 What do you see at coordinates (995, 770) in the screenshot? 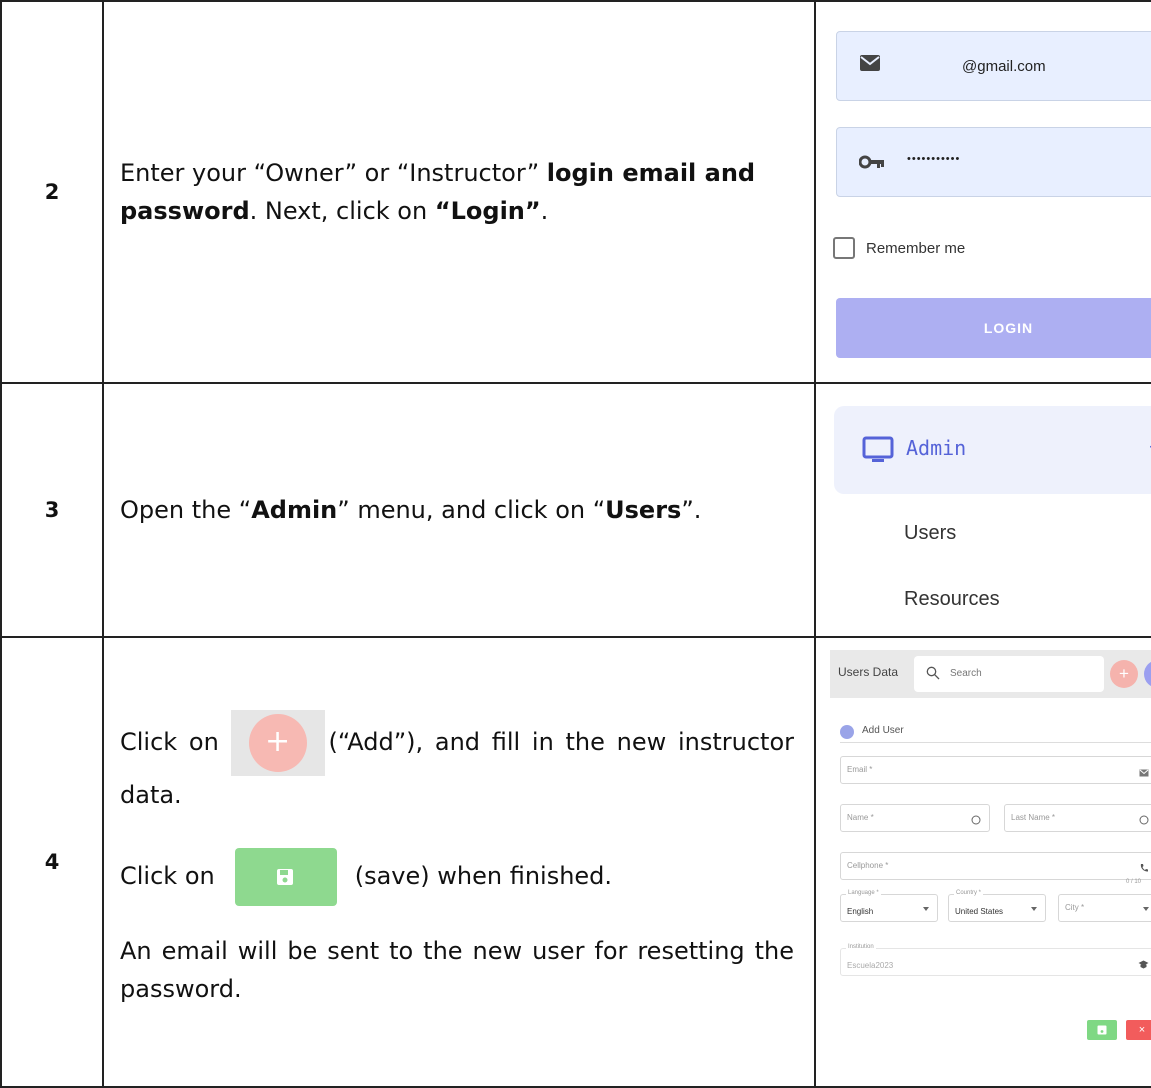
I see `email-input: Email *` at bounding box center [995, 770].